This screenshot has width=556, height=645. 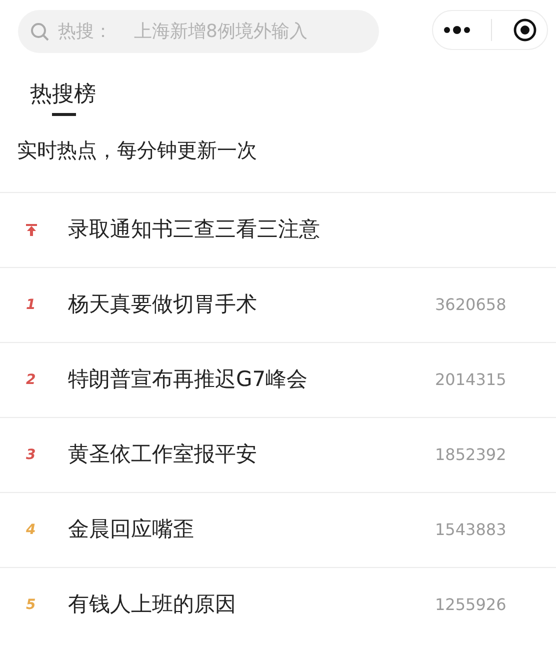 I want to click on hot-count: 1852392, so click(x=470, y=454).